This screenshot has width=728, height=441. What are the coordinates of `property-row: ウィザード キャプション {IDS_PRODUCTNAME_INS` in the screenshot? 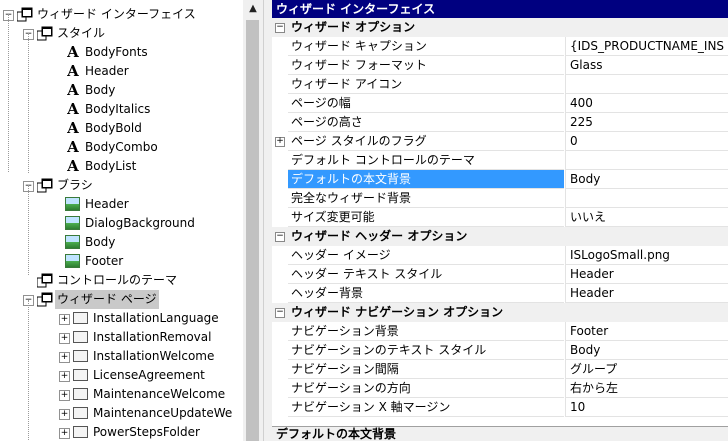 It's located at (500, 46).